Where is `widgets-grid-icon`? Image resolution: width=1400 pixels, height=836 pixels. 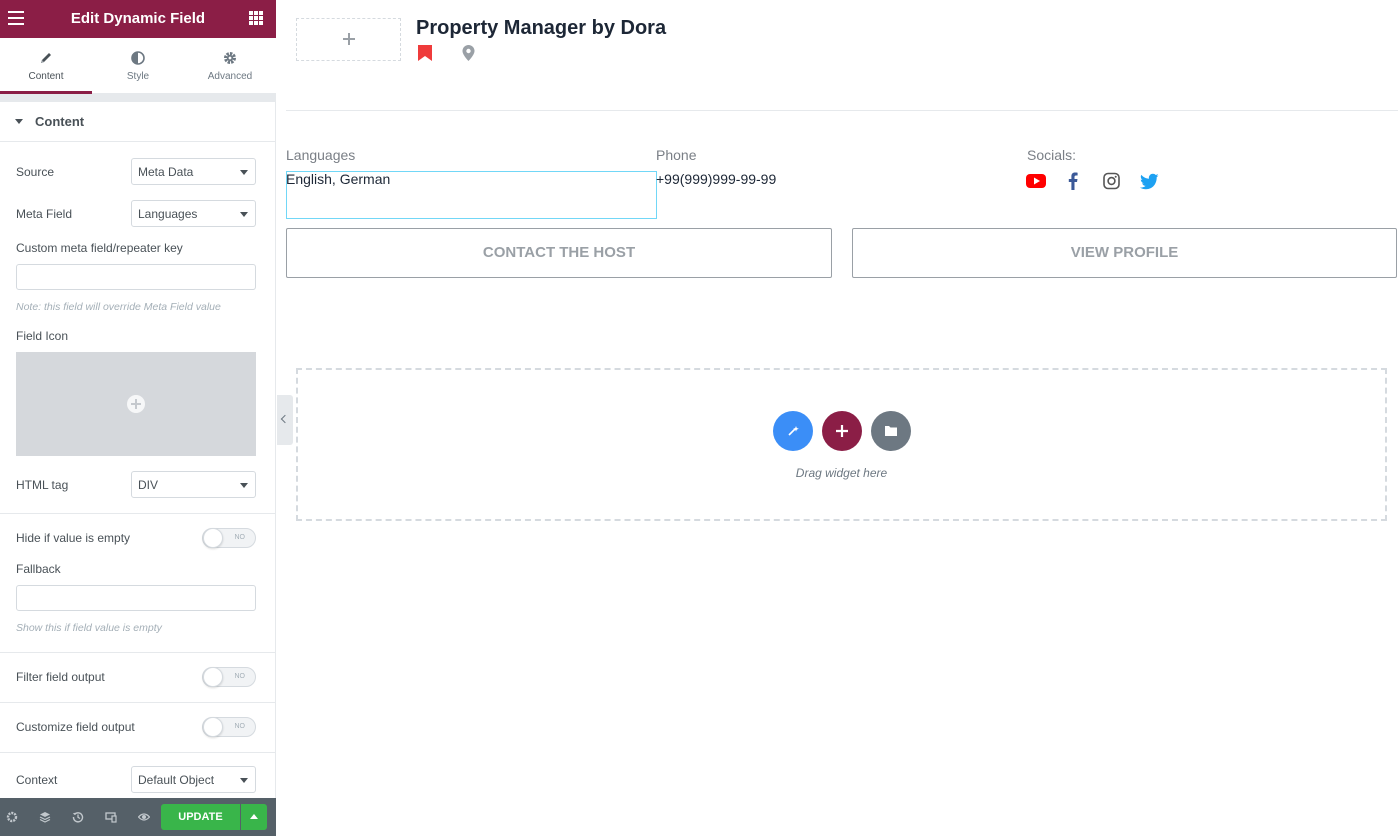 widgets-grid-icon is located at coordinates (256, 18).